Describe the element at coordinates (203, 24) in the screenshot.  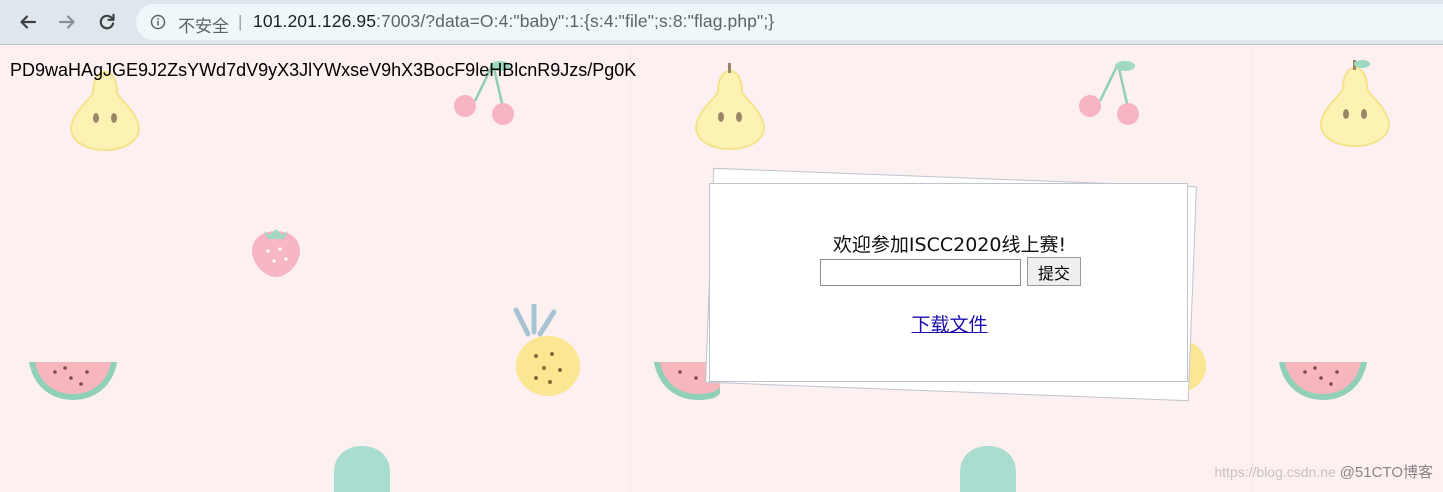
I see `not-secure-label: 不安全` at that location.